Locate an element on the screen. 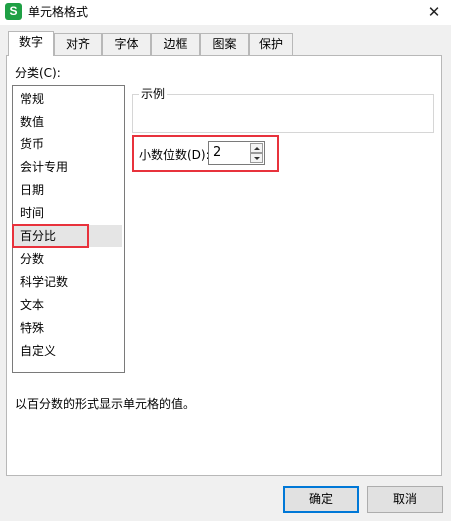  arrow-down-icon is located at coordinates (257, 158).